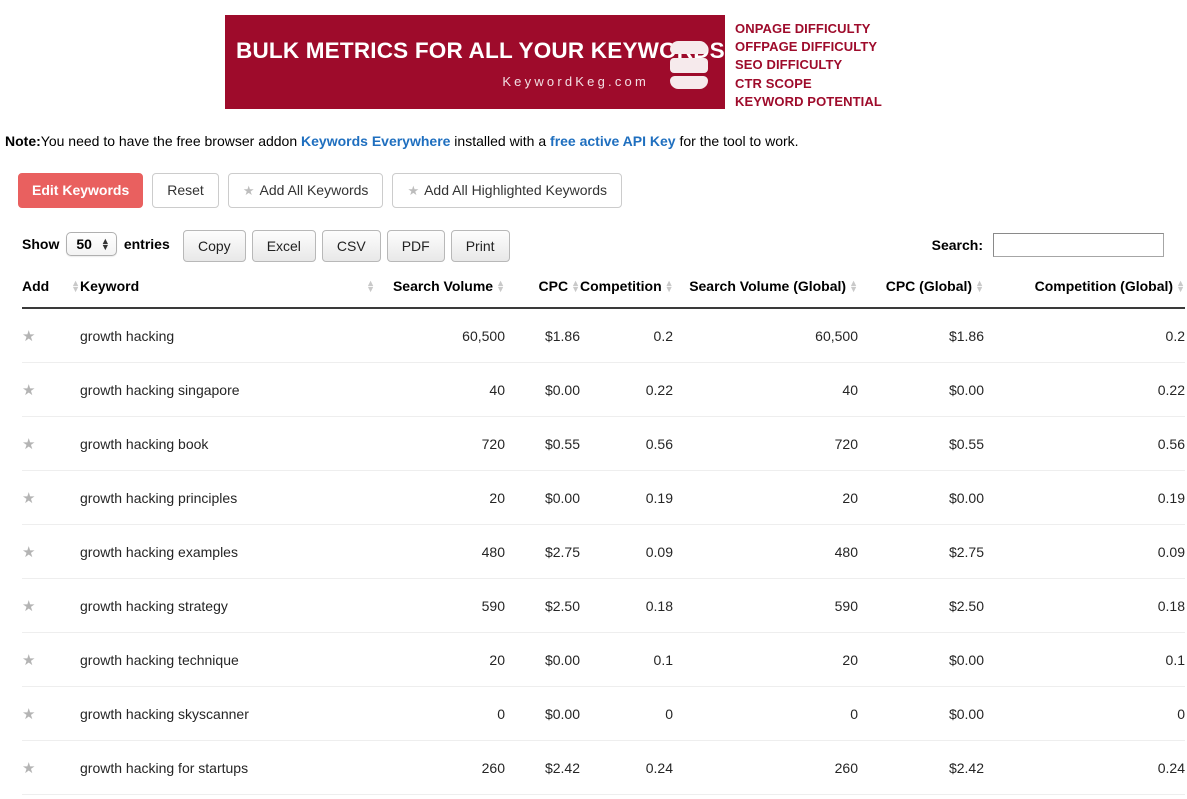 This screenshot has height=799, width=1187. I want to click on table-row: ★ growth hacking skyscanner 0 $0.00 0 0 $0.00 0, so click(603, 714).